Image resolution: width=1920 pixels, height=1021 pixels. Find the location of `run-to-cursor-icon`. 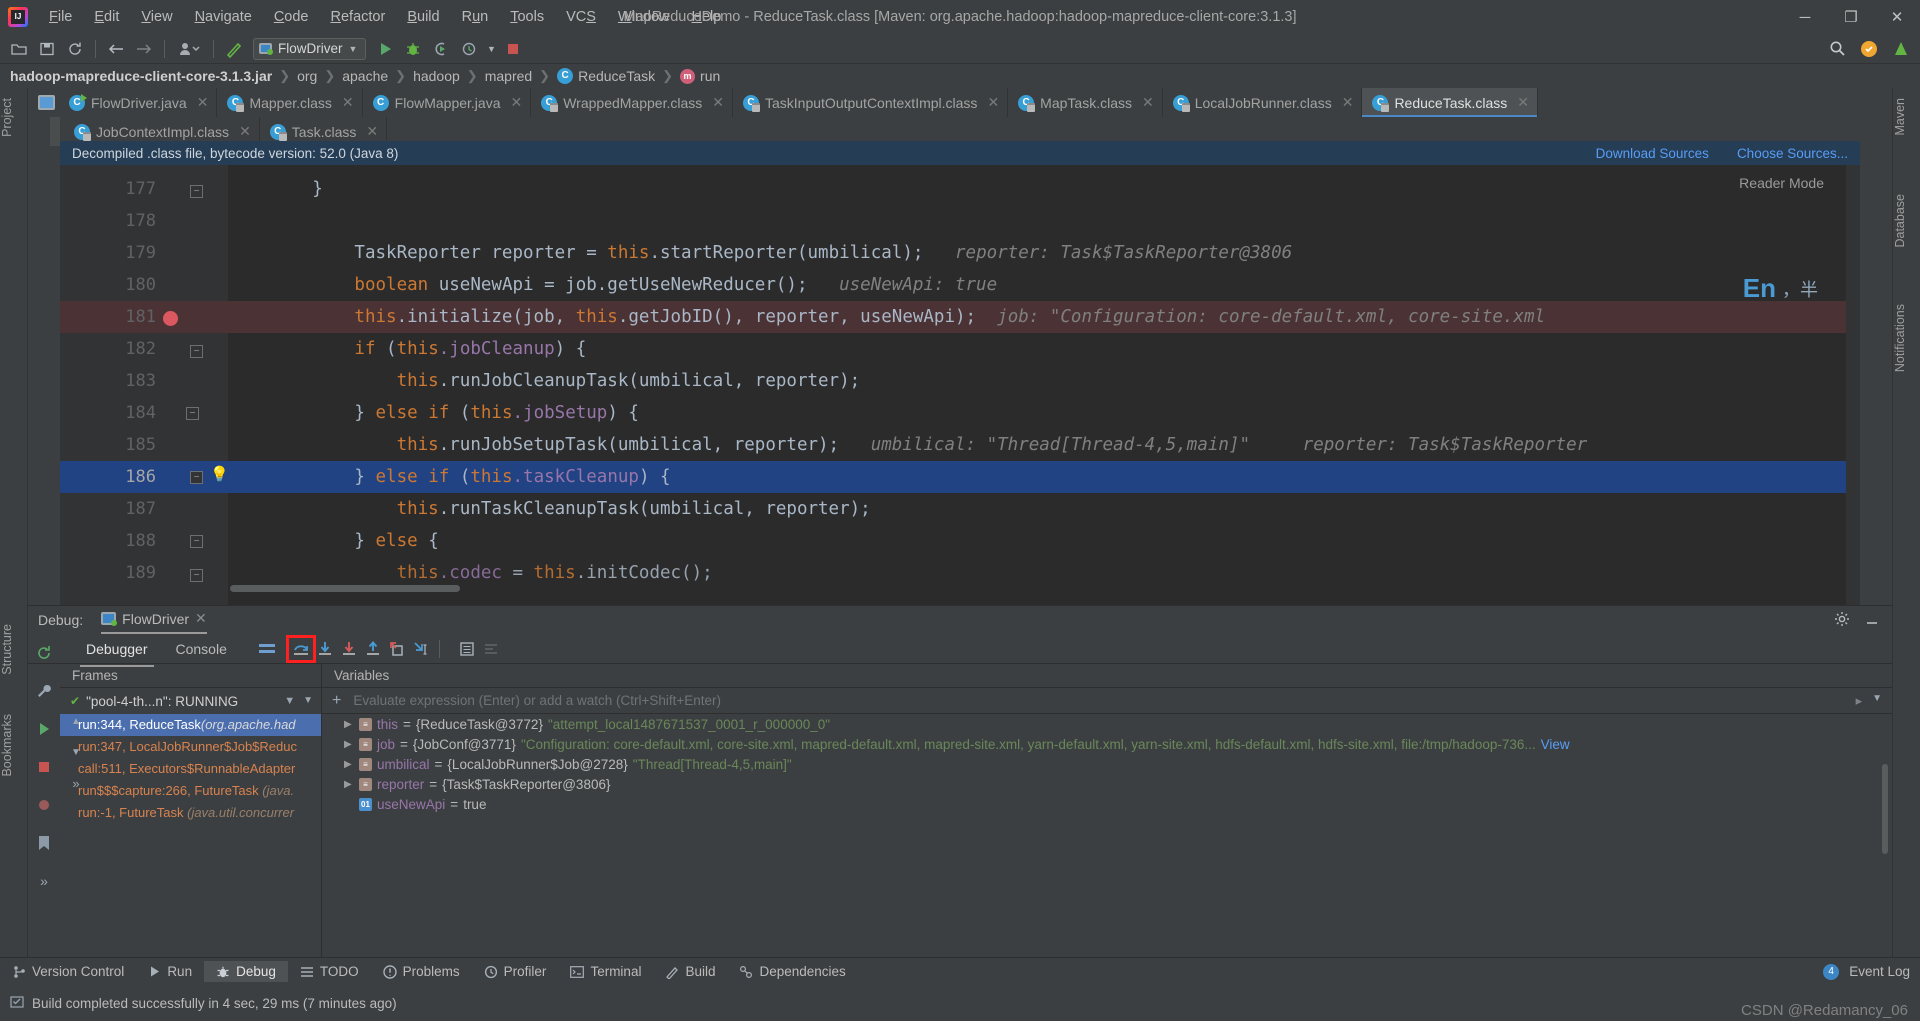

run-to-cursor-icon is located at coordinates (421, 649).